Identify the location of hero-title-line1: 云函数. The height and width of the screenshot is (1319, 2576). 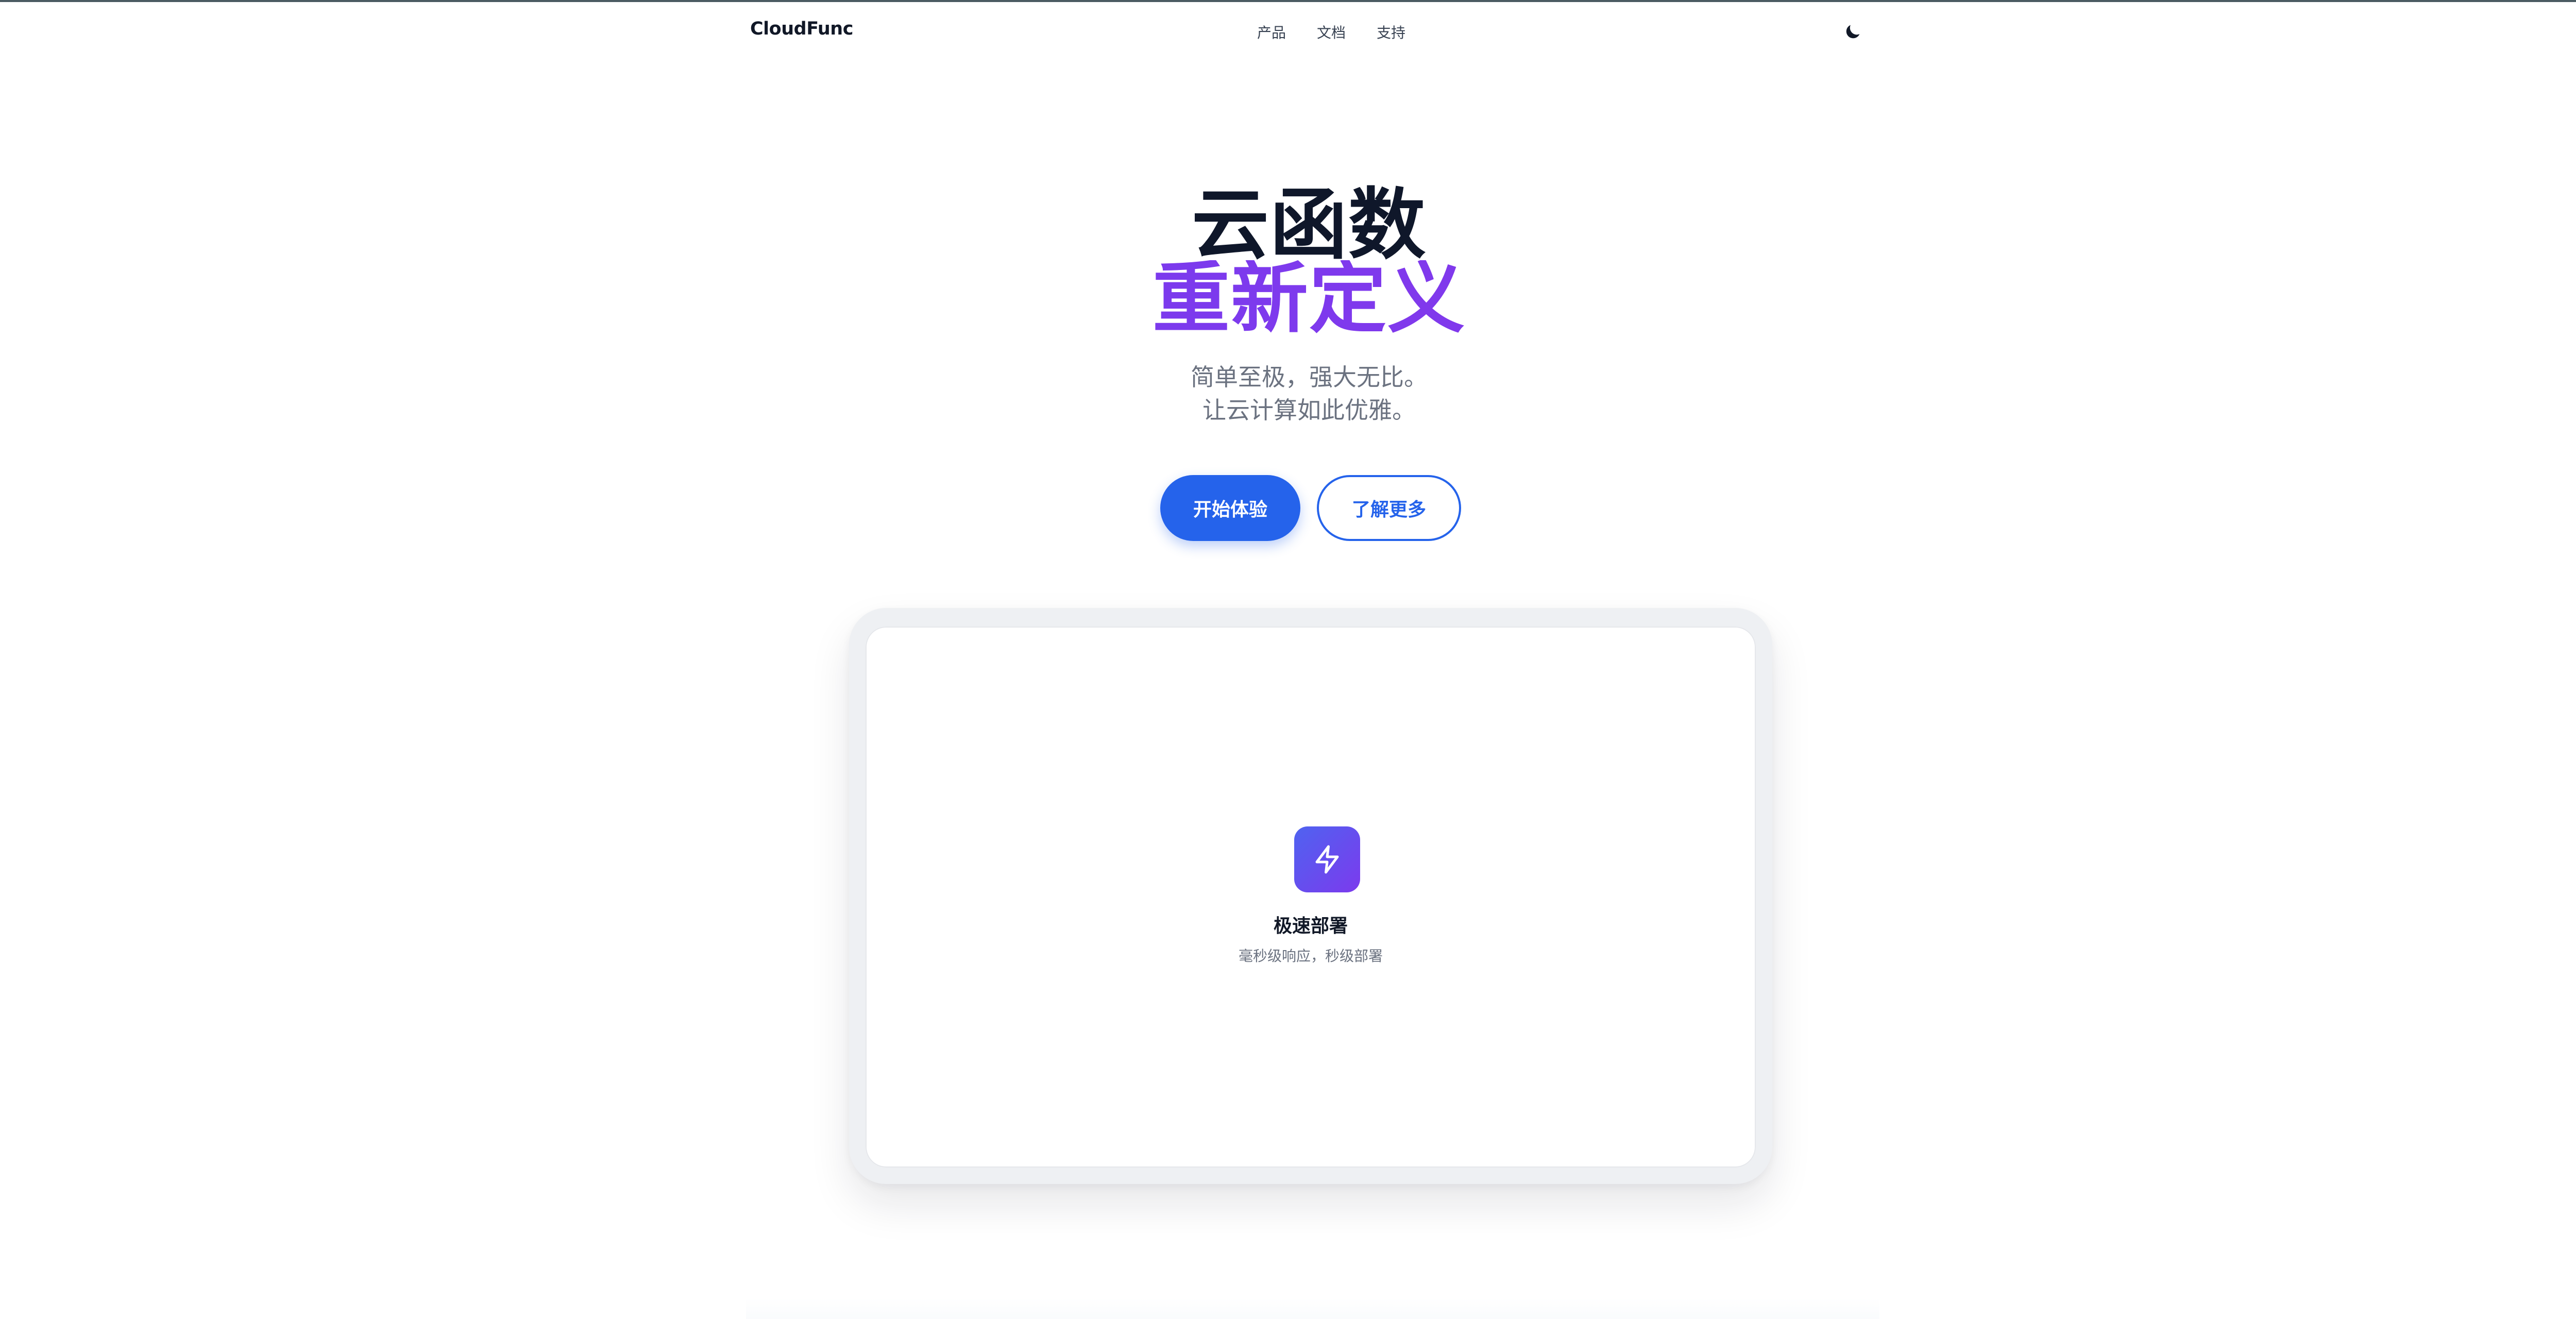
(1309, 225).